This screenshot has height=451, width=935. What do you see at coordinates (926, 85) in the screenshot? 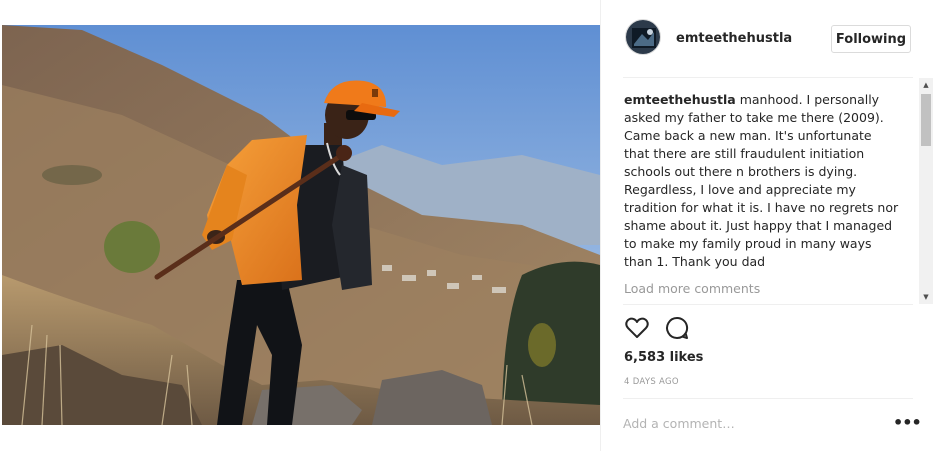
I see `triangle-up-icon: ▲` at bounding box center [926, 85].